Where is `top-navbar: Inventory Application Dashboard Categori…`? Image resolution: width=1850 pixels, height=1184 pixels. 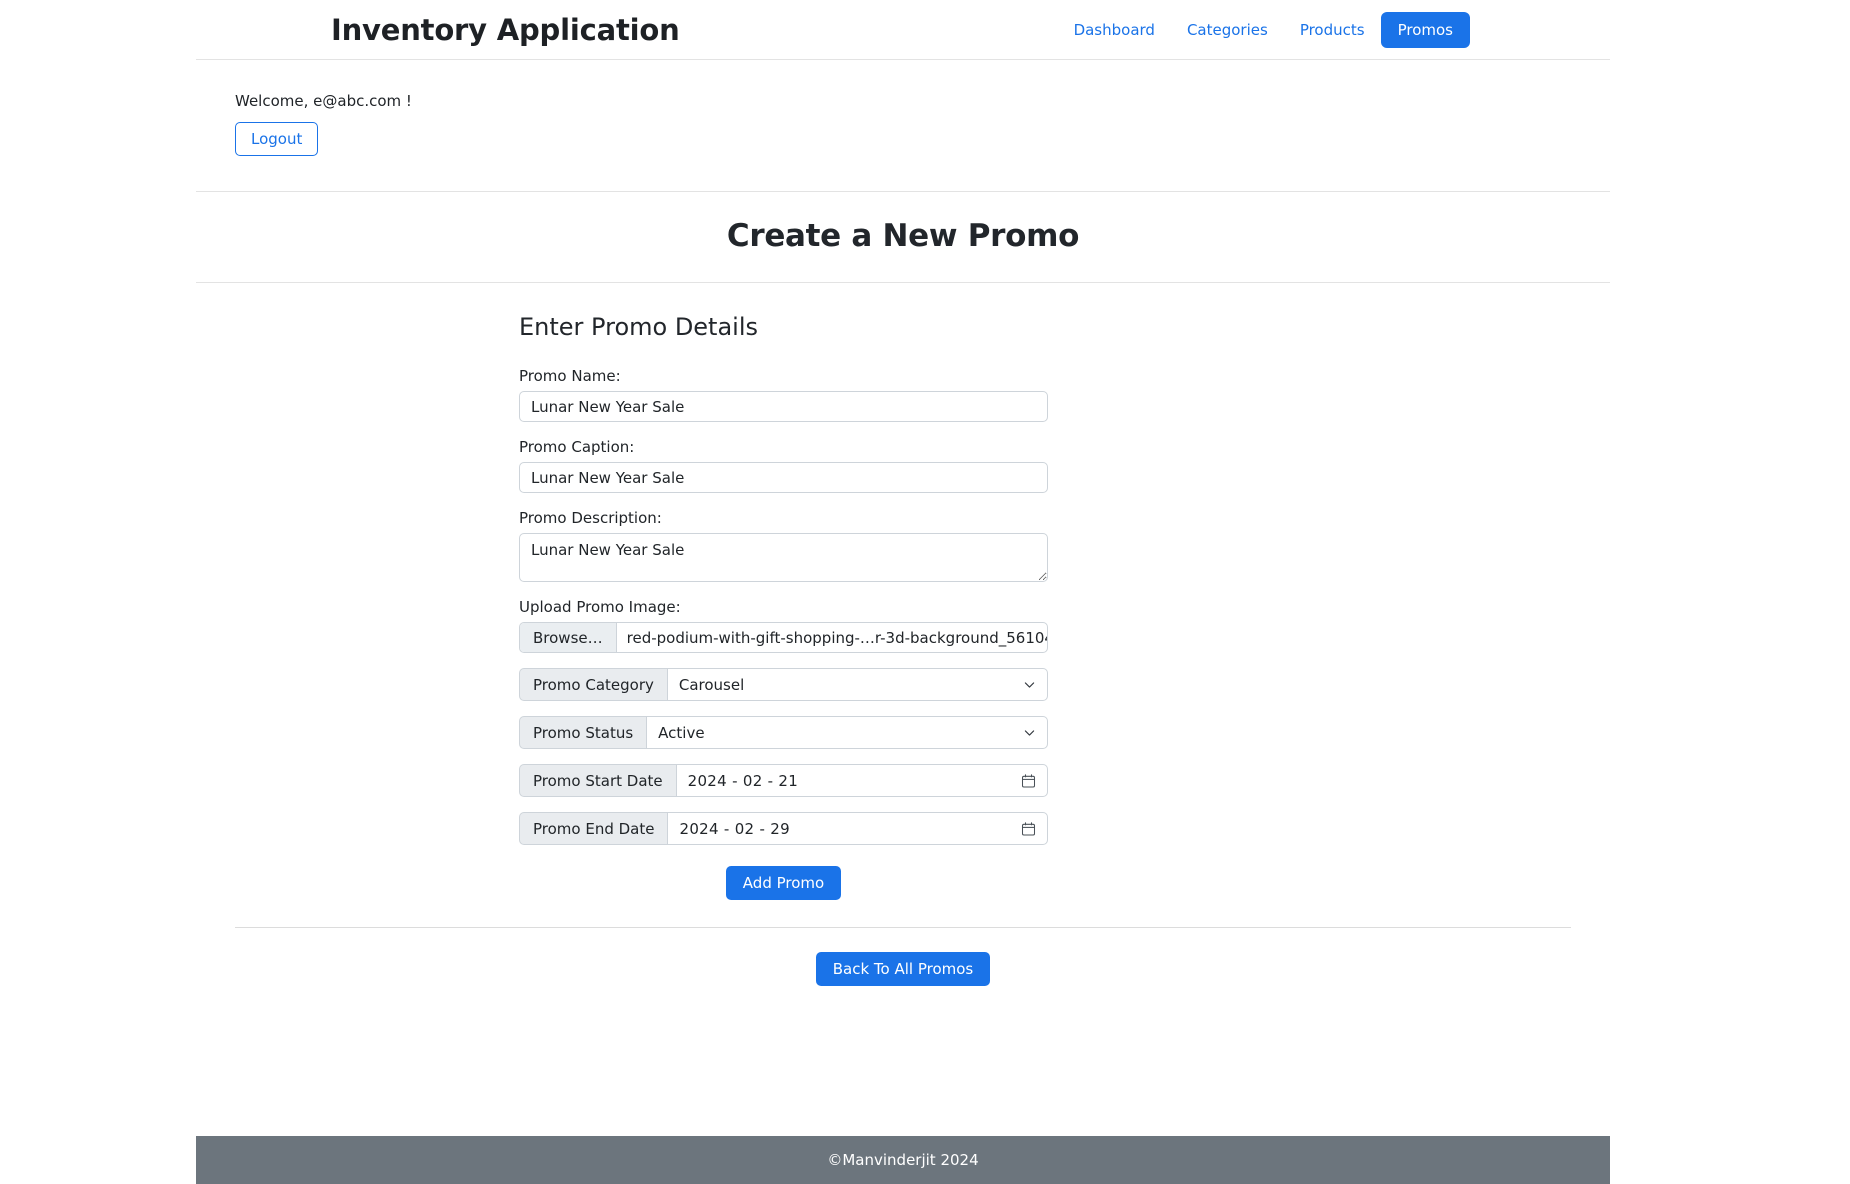
top-navbar: Inventory Application Dashboard Categori… is located at coordinates (903, 30).